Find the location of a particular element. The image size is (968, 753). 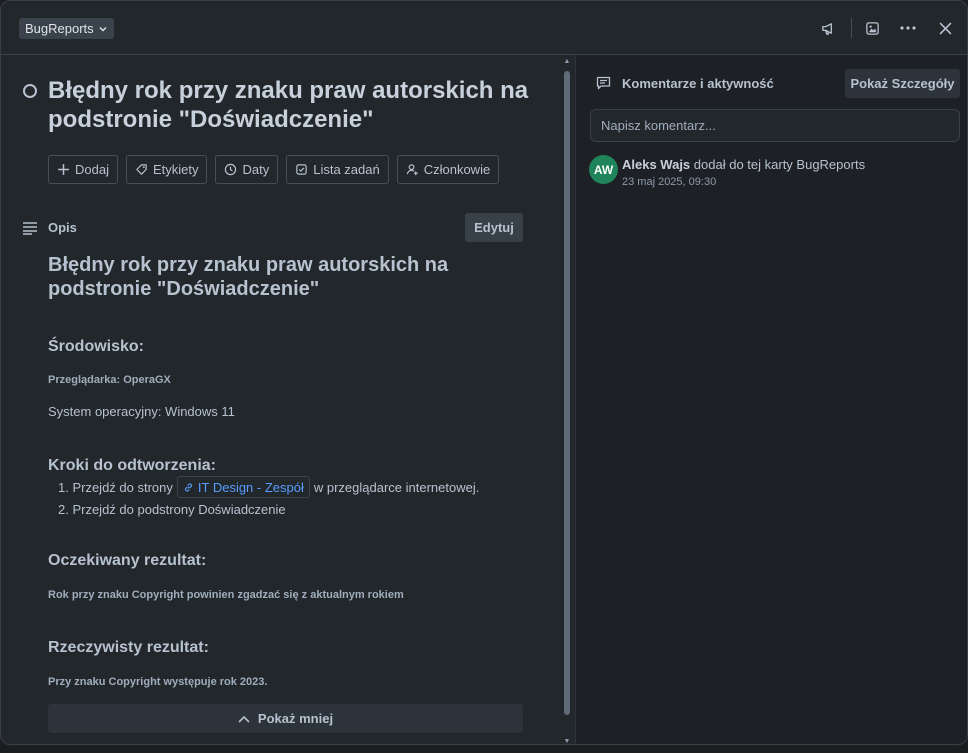

activity-user: Aleks Wajs is located at coordinates (656, 164).